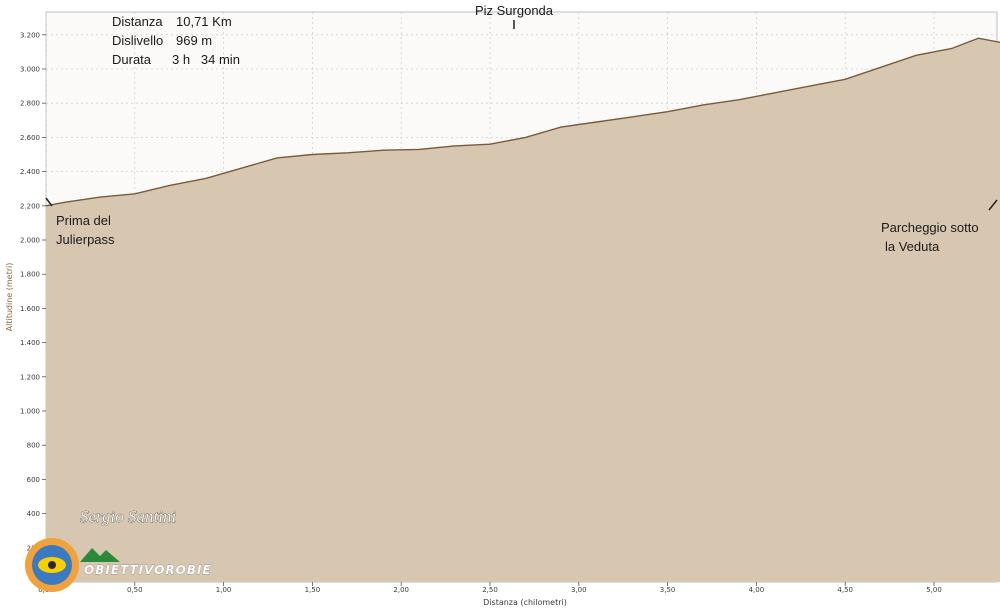 Image resolution: width=1000 pixels, height=610 pixels. What do you see at coordinates (30, 309) in the screenshot?
I see `y-tick-label: 1.600` at bounding box center [30, 309].